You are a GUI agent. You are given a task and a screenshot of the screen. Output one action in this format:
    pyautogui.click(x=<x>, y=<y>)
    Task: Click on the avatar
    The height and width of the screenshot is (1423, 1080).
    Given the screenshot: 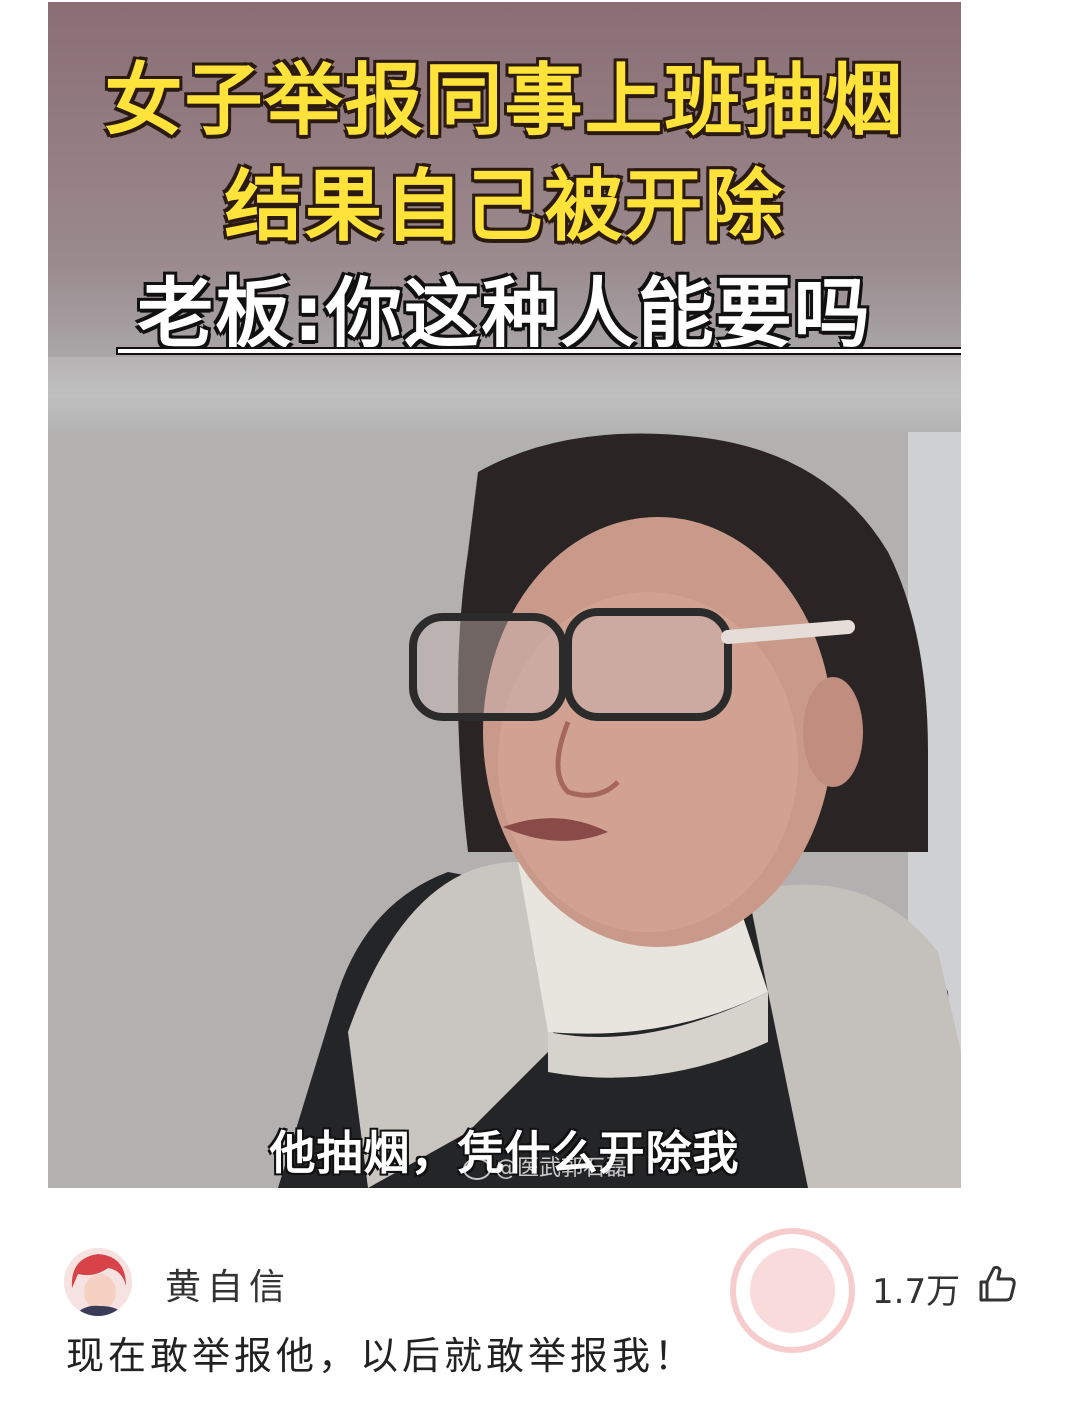 What is the action you would take?
    pyautogui.click(x=98, y=1282)
    